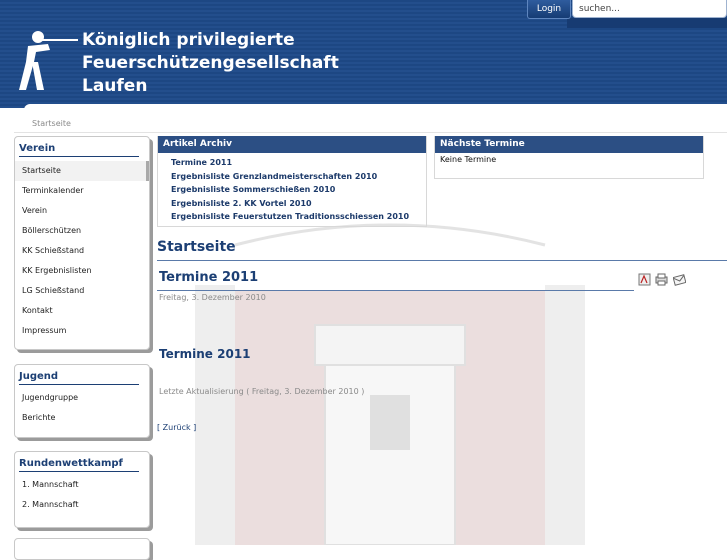  I want to click on sidebar-item-berichte: Berichte, so click(82, 418).